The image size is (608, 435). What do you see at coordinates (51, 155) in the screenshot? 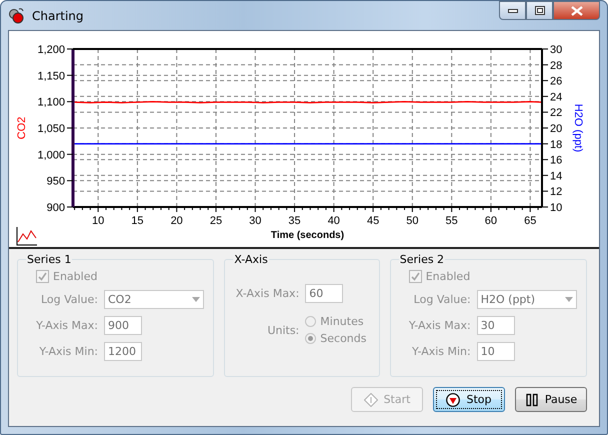
I see `tick-label: 1,000` at bounding box center [51, 155].